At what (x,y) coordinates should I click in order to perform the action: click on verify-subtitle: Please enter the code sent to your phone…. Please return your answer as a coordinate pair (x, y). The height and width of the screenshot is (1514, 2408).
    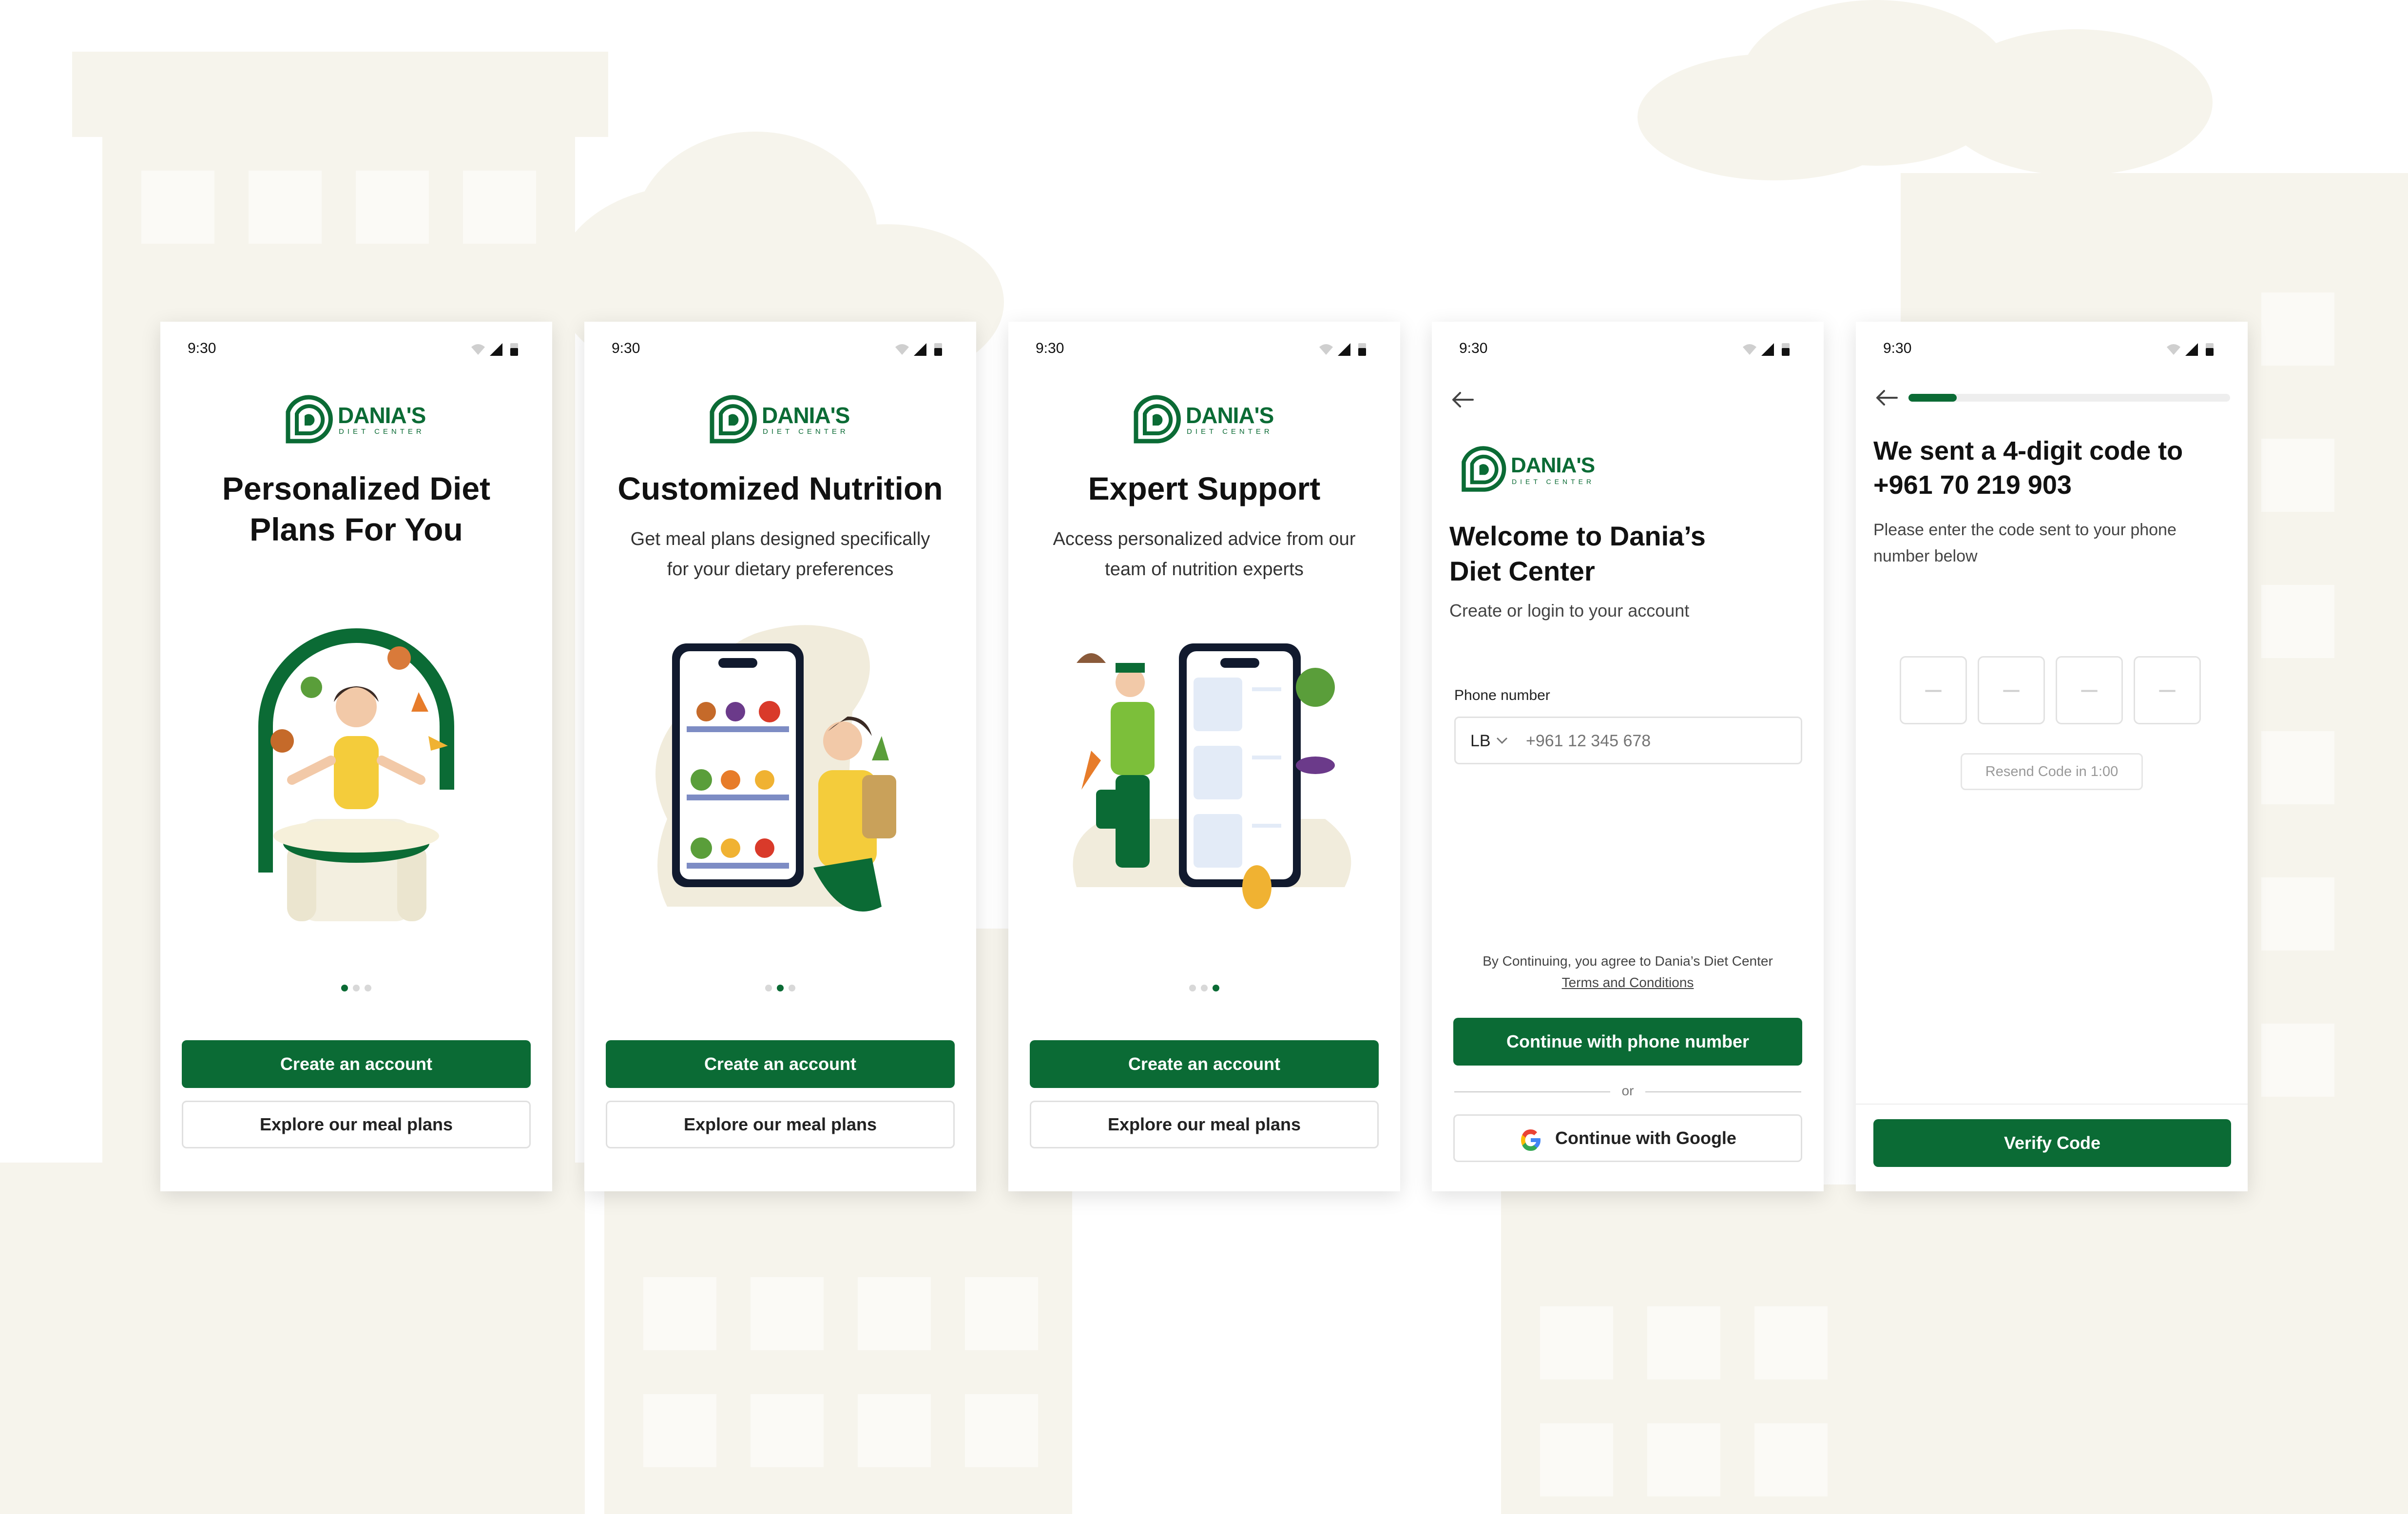
    Looking at the image, I should click on (2025, 543).